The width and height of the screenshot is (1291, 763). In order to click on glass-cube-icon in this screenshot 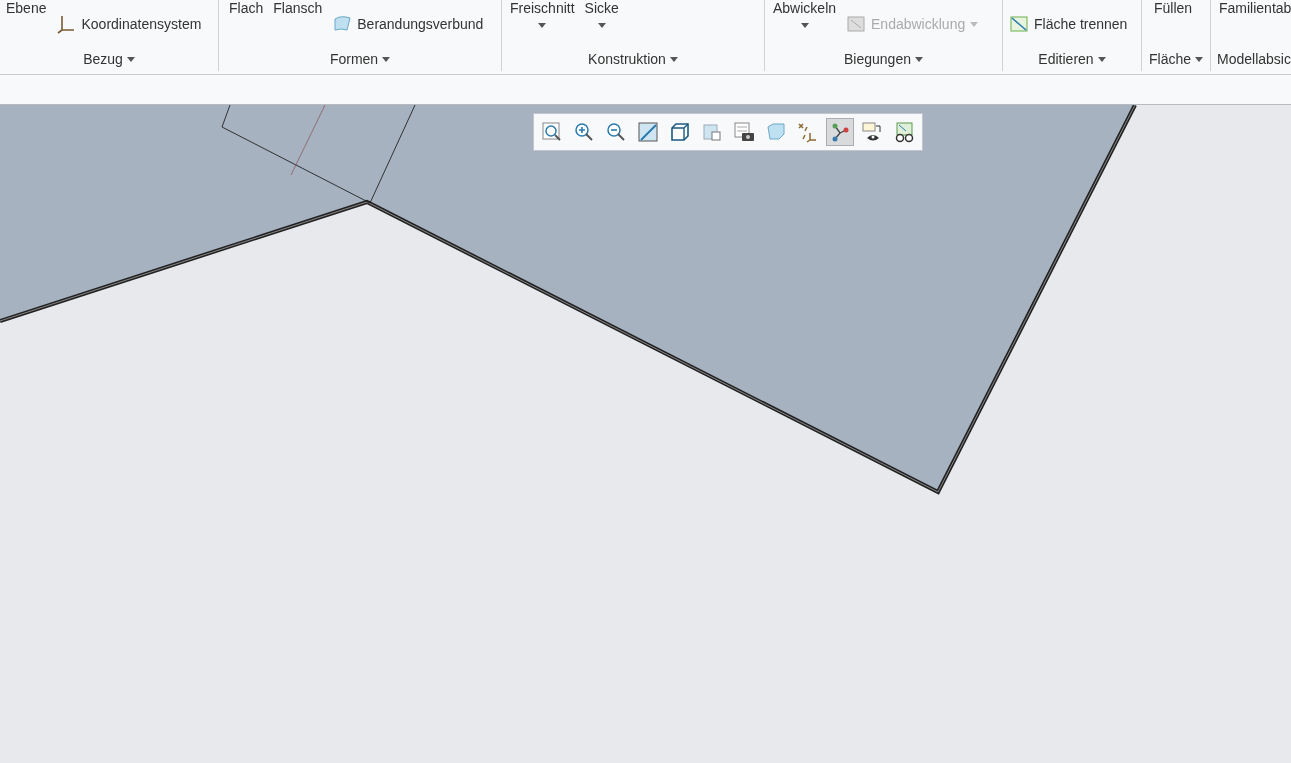, I will do `click(776, 132)`.